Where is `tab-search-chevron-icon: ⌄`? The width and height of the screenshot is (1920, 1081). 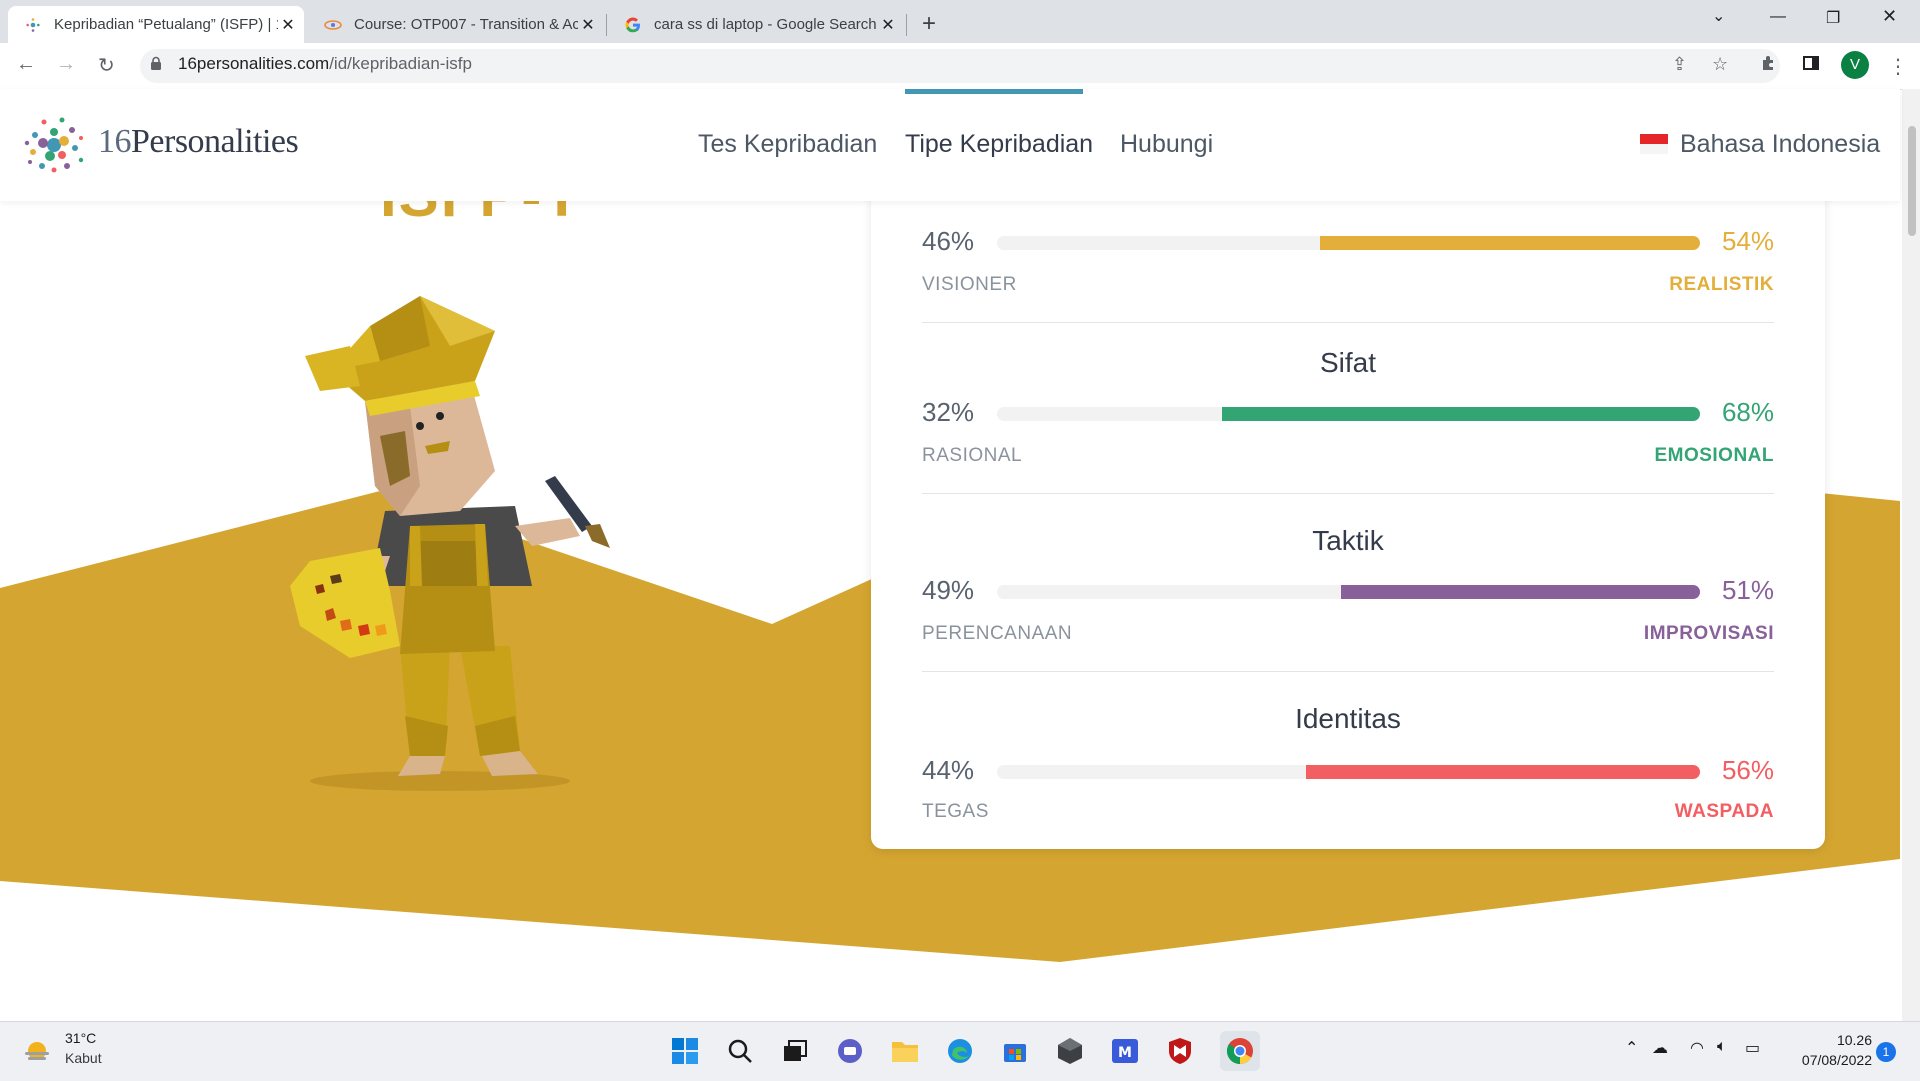
tab-search-chevron-icon: ⌄ is located at coordinates (1718, 16).